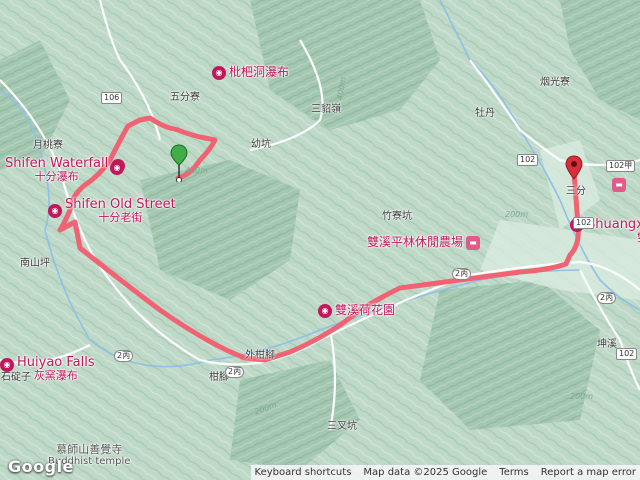 This screenshot has width=640, height=480. What do you see at coordinates (65, 169) in the screenshot?
I see `poi-shifen-waterfall: Shifen Waterfall 十分瀑布 ◉` at bounding box center [65, 169].